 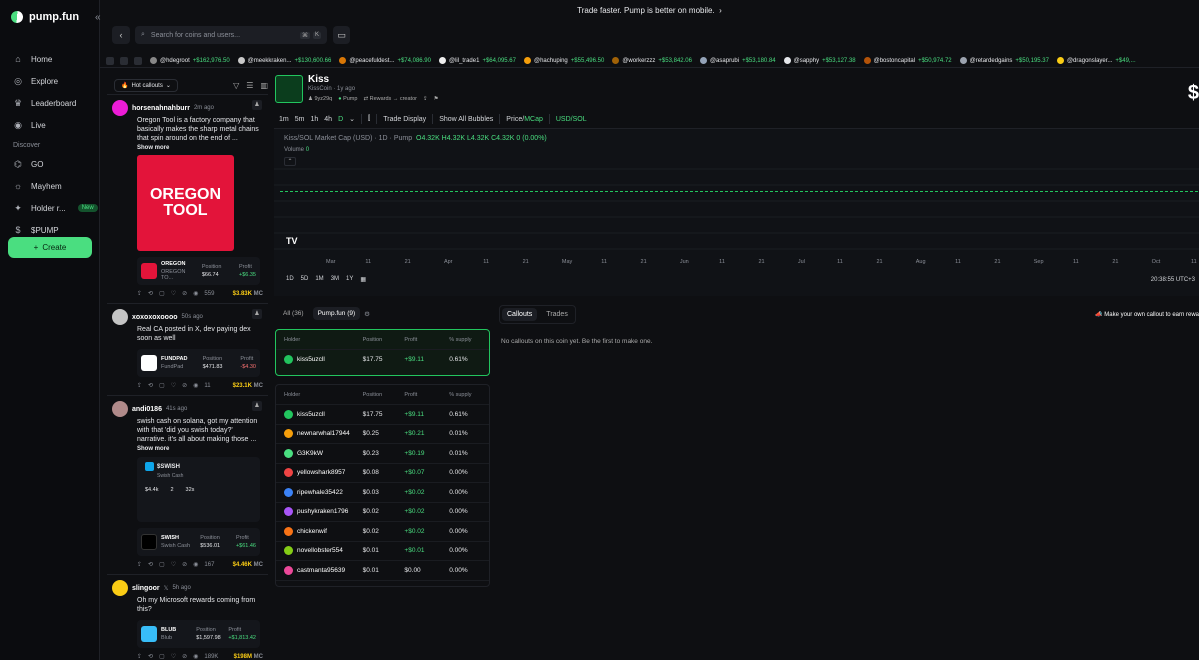 I want to click on columns-icon: ▥, so click(x=264, y=85).